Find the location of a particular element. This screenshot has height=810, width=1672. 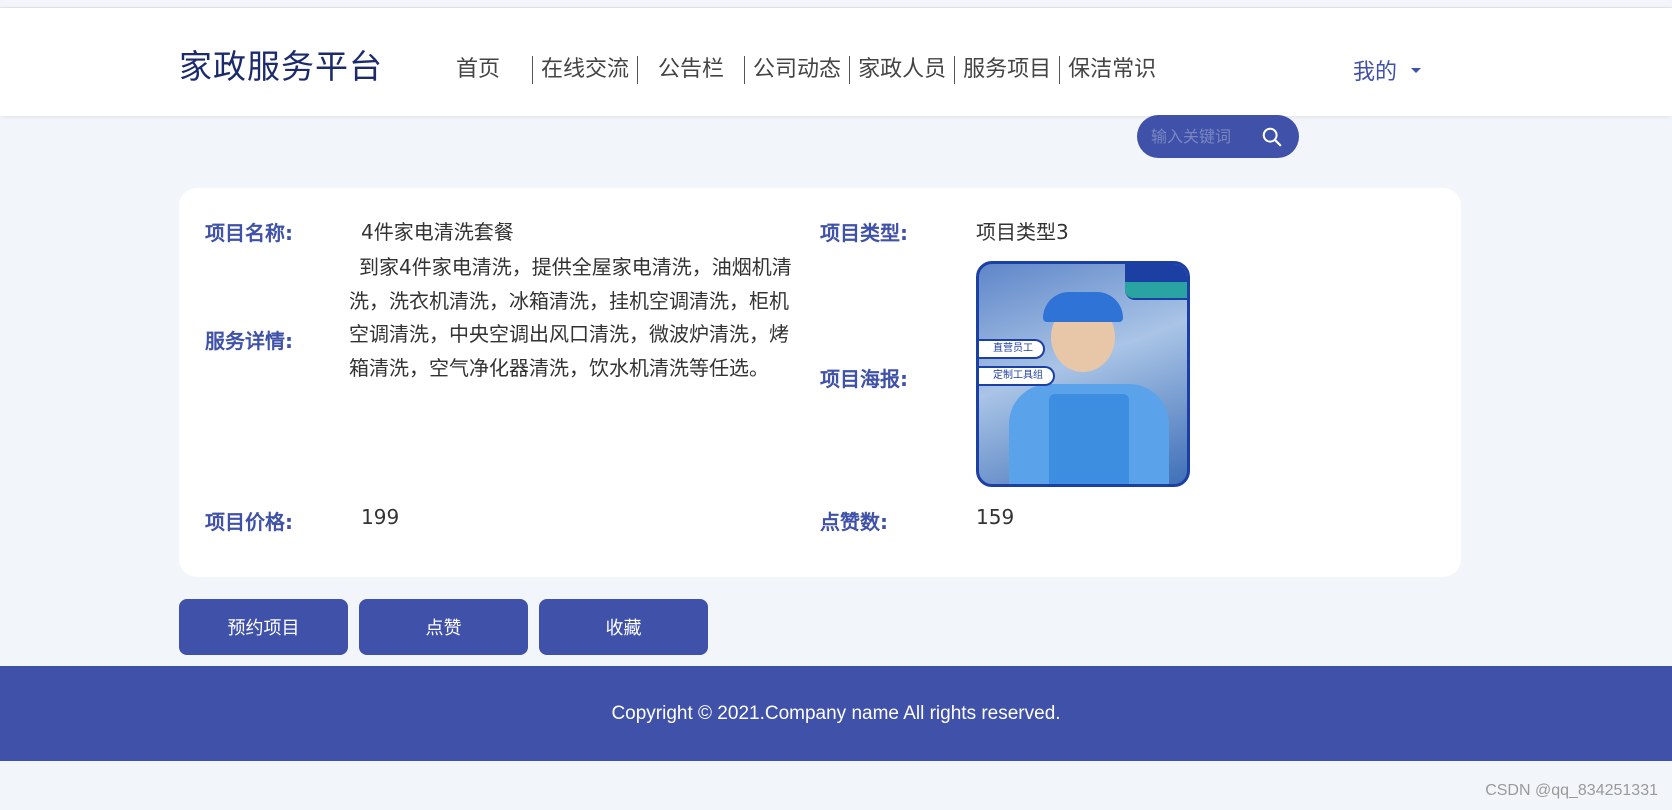

project-type-value: 项目类型3 is located at coordinates (1022, 232).